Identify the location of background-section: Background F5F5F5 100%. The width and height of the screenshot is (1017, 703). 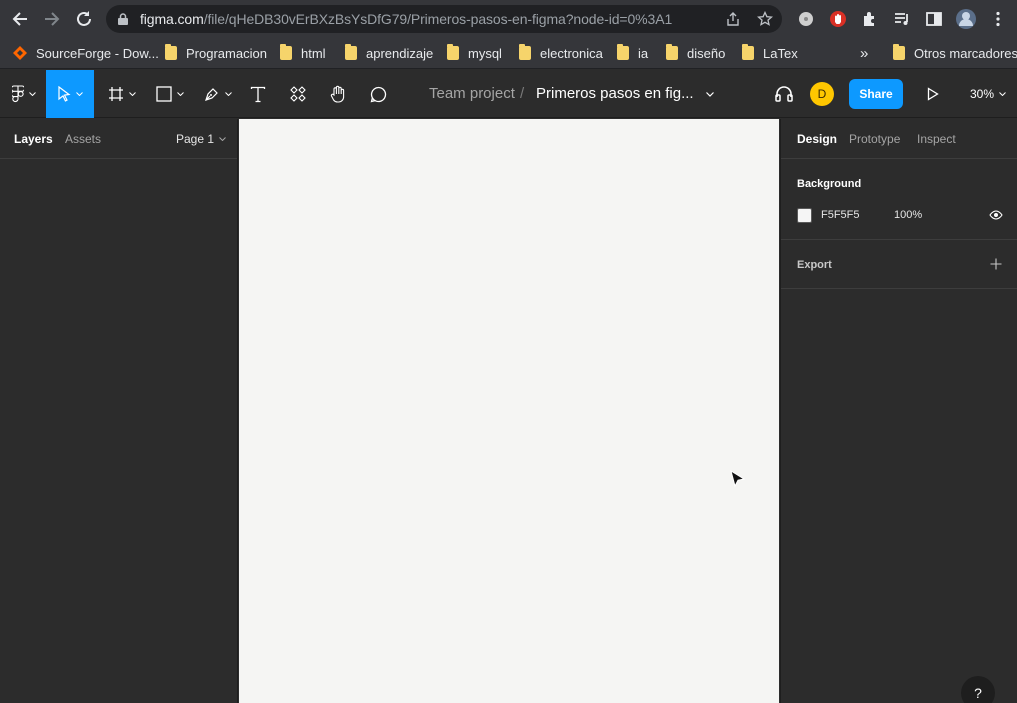
(899, 199).